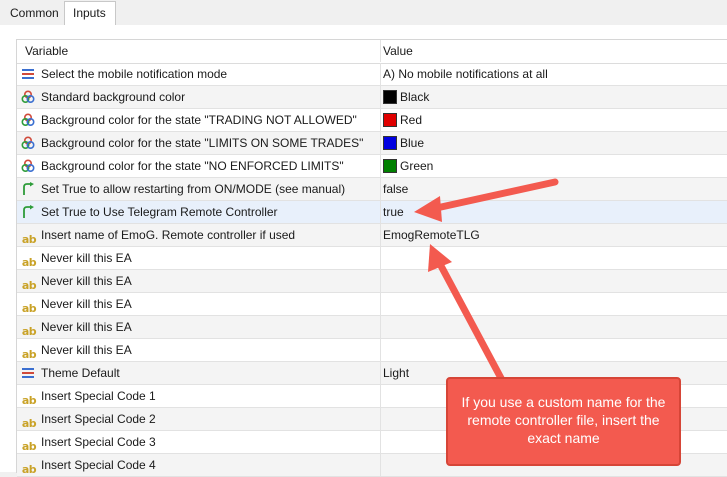  Describe the element at coordinates (553, 189) in the screenshot. I see `value-cell: false` at that location.